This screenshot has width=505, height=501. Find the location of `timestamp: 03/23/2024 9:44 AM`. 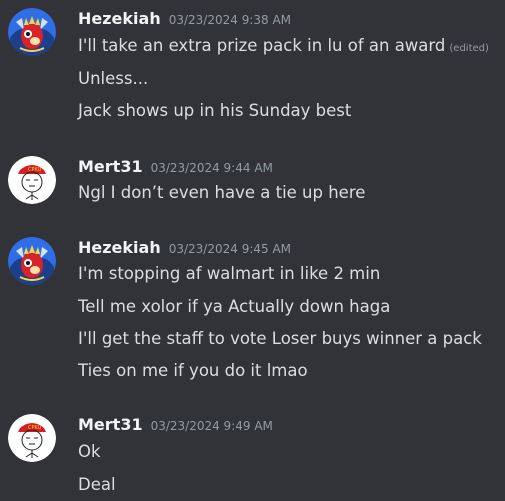

timestamp: 03/23/2024 9:44 AM is located at coordinates (211, 168).